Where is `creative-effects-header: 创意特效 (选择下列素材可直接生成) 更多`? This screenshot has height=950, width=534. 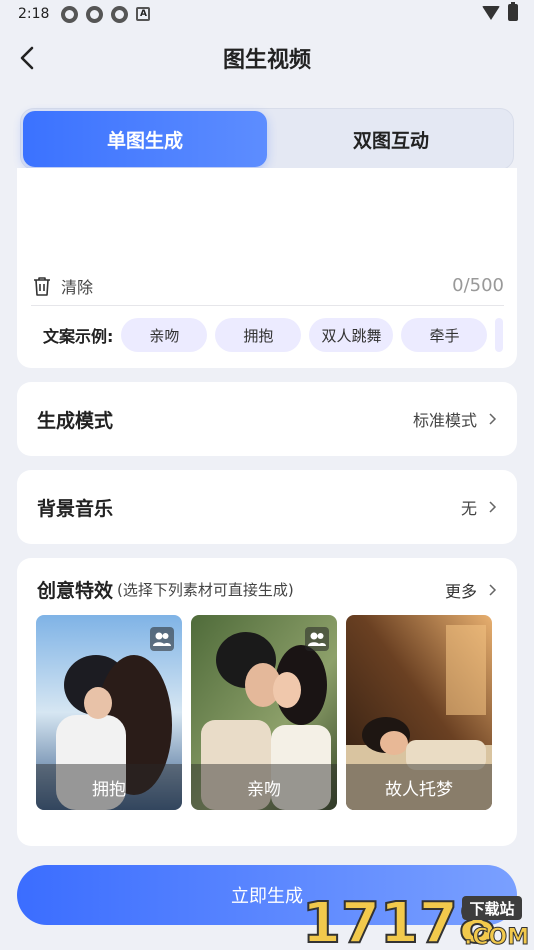
creative-effects-header: 创意特效 (选择下列素材可直接生成) 更多 is located at coordinates (267, 589).